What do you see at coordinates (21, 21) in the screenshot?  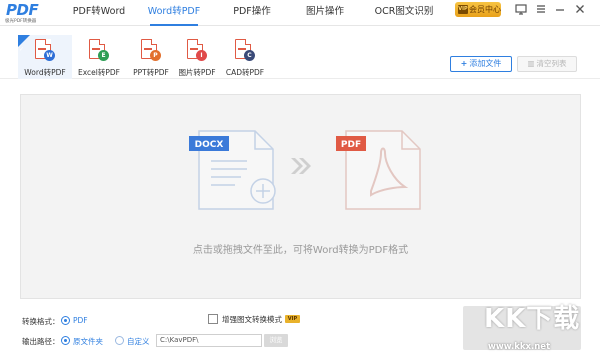 I see `logo-subtitle: 极光PDF转换器` at bounding box center [21, 21].